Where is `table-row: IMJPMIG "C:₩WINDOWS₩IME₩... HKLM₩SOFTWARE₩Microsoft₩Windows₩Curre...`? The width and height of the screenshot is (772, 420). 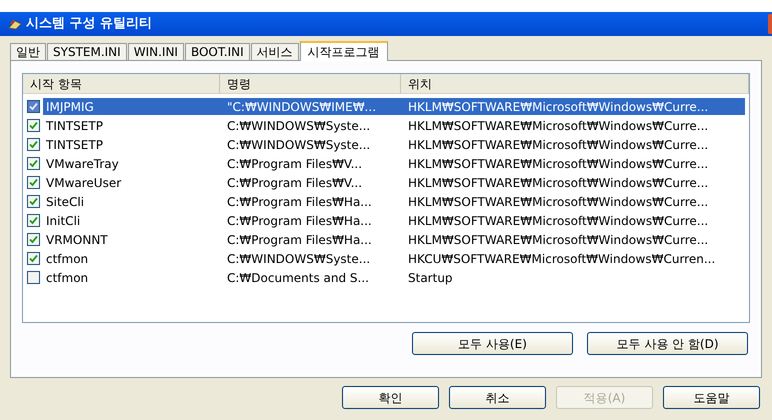 table-row: IMJPMIG "C:₩WINDOWS₩IME₩... HKLM₩SOFTWARE₩Microsoft₩Windows₩Curre... is located at coordinates (394, 106).